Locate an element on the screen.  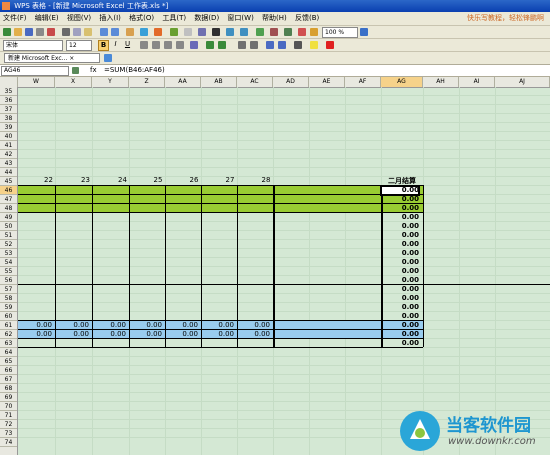
row-header: 51 is located at coordinates (8, 235).